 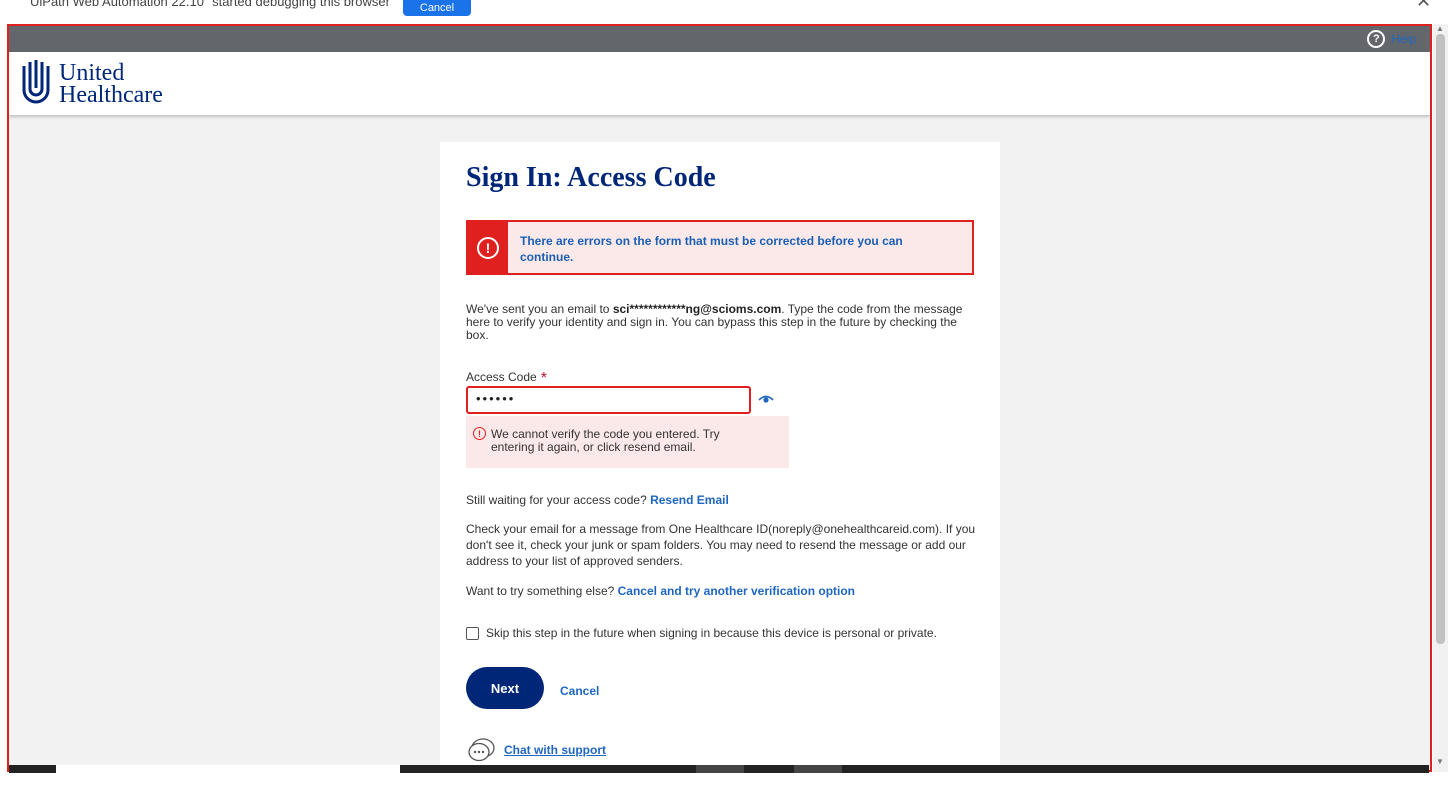 I want to click on logo-line-united: United, so click(x=92, y=73).